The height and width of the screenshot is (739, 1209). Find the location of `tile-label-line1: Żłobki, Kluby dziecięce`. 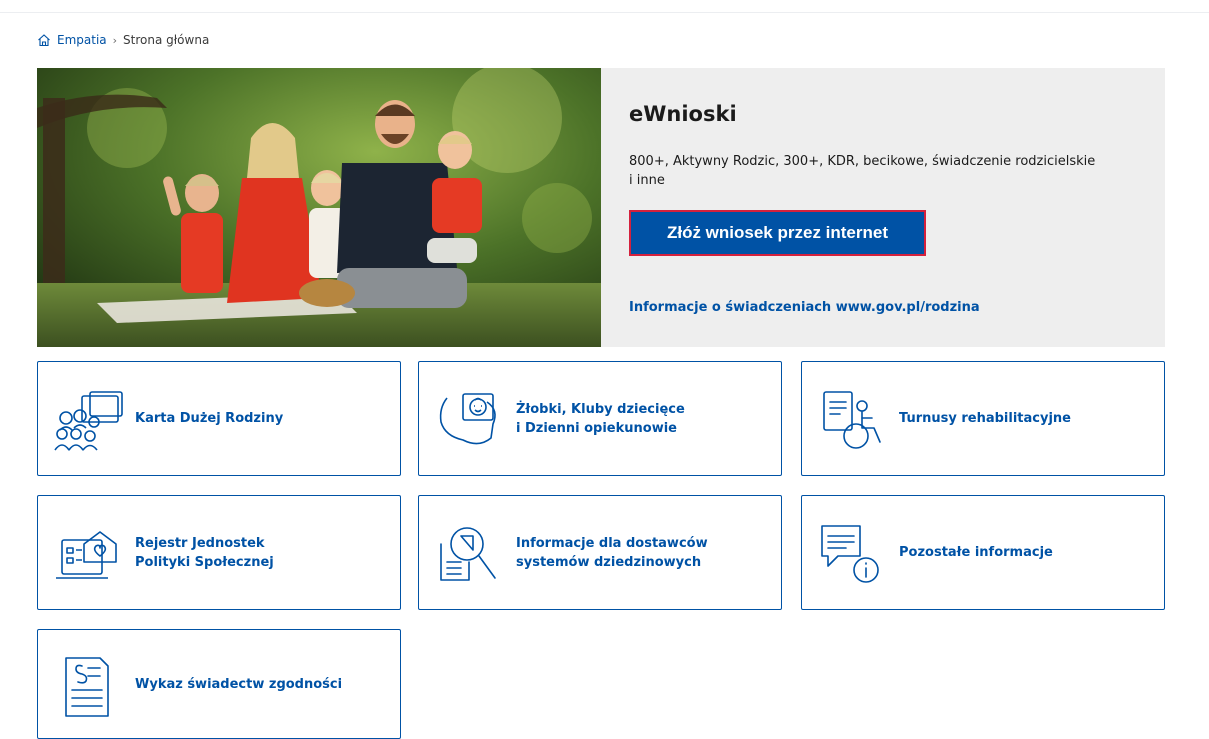

tile-label-line1: Żłobki, Kluby dziecięce is located at coordinates (600, 409).